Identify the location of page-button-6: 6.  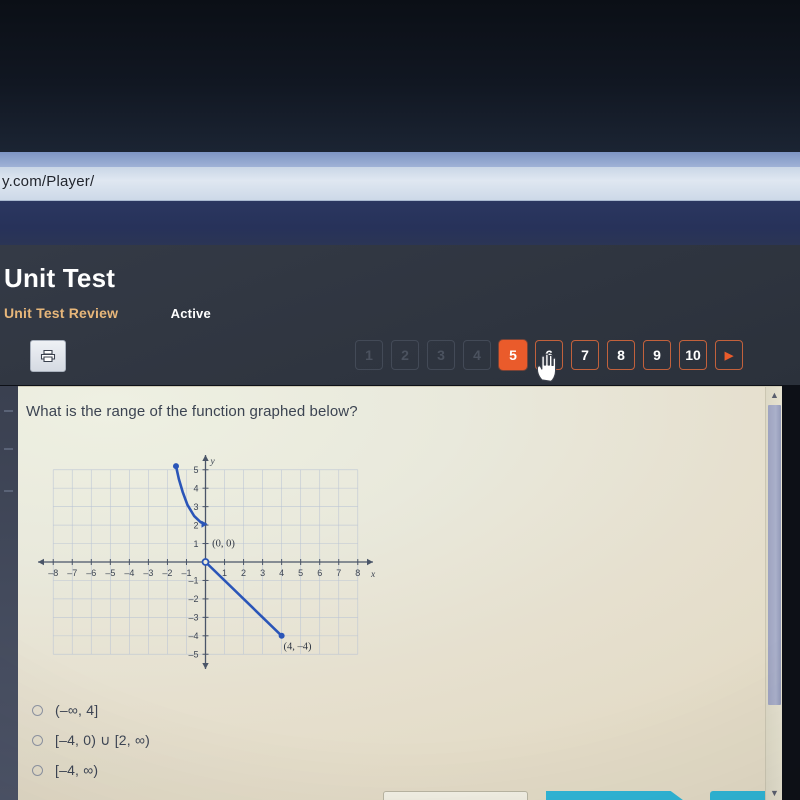
(549, 355).